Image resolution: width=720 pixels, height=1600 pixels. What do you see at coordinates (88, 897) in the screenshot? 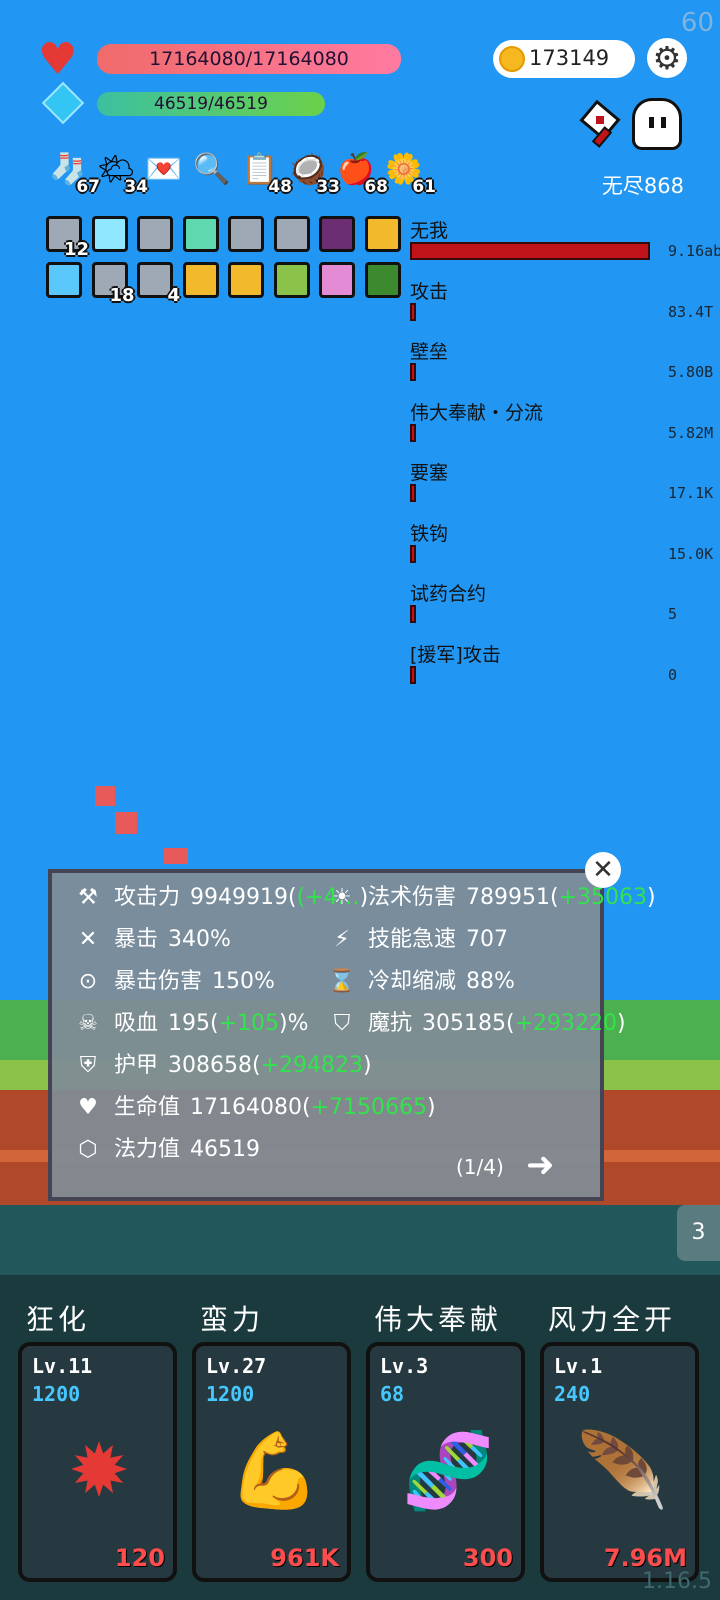
I see `axe-icon: ⚒` at bounding box center [88, 897].